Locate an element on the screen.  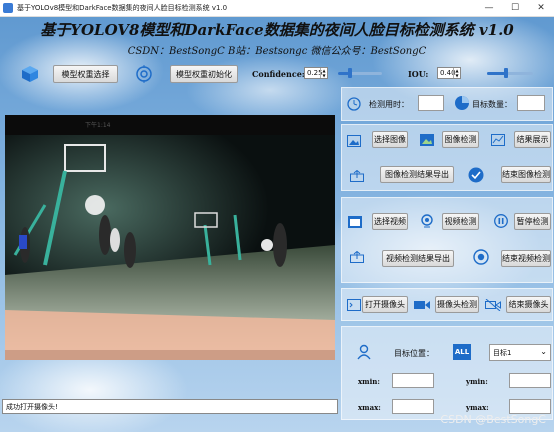
phone-status-text: 下午1:14 is located at coordinates (98, 125).